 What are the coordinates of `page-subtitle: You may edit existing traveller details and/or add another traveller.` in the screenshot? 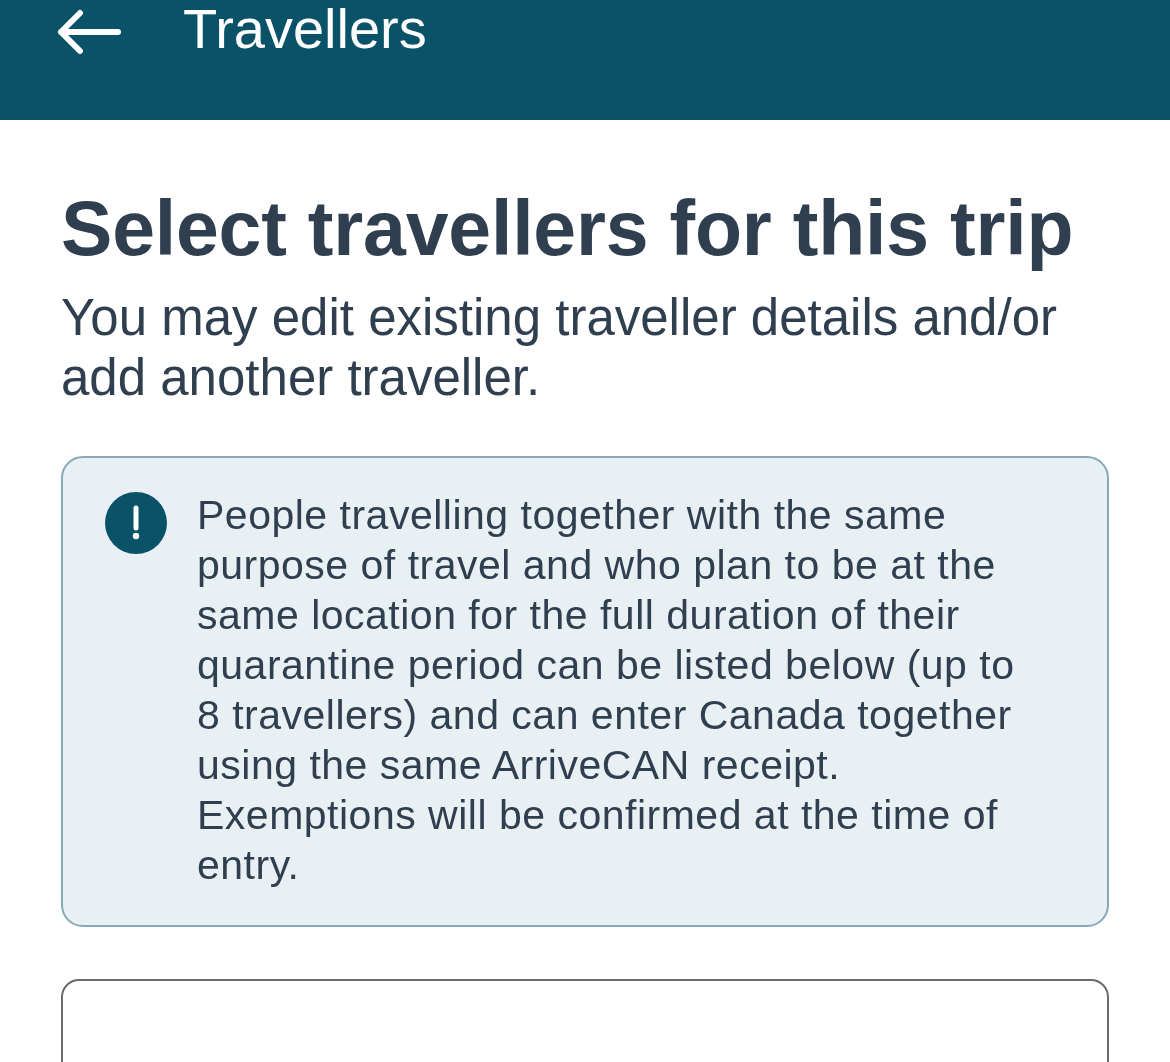 It's located at (559, 348).